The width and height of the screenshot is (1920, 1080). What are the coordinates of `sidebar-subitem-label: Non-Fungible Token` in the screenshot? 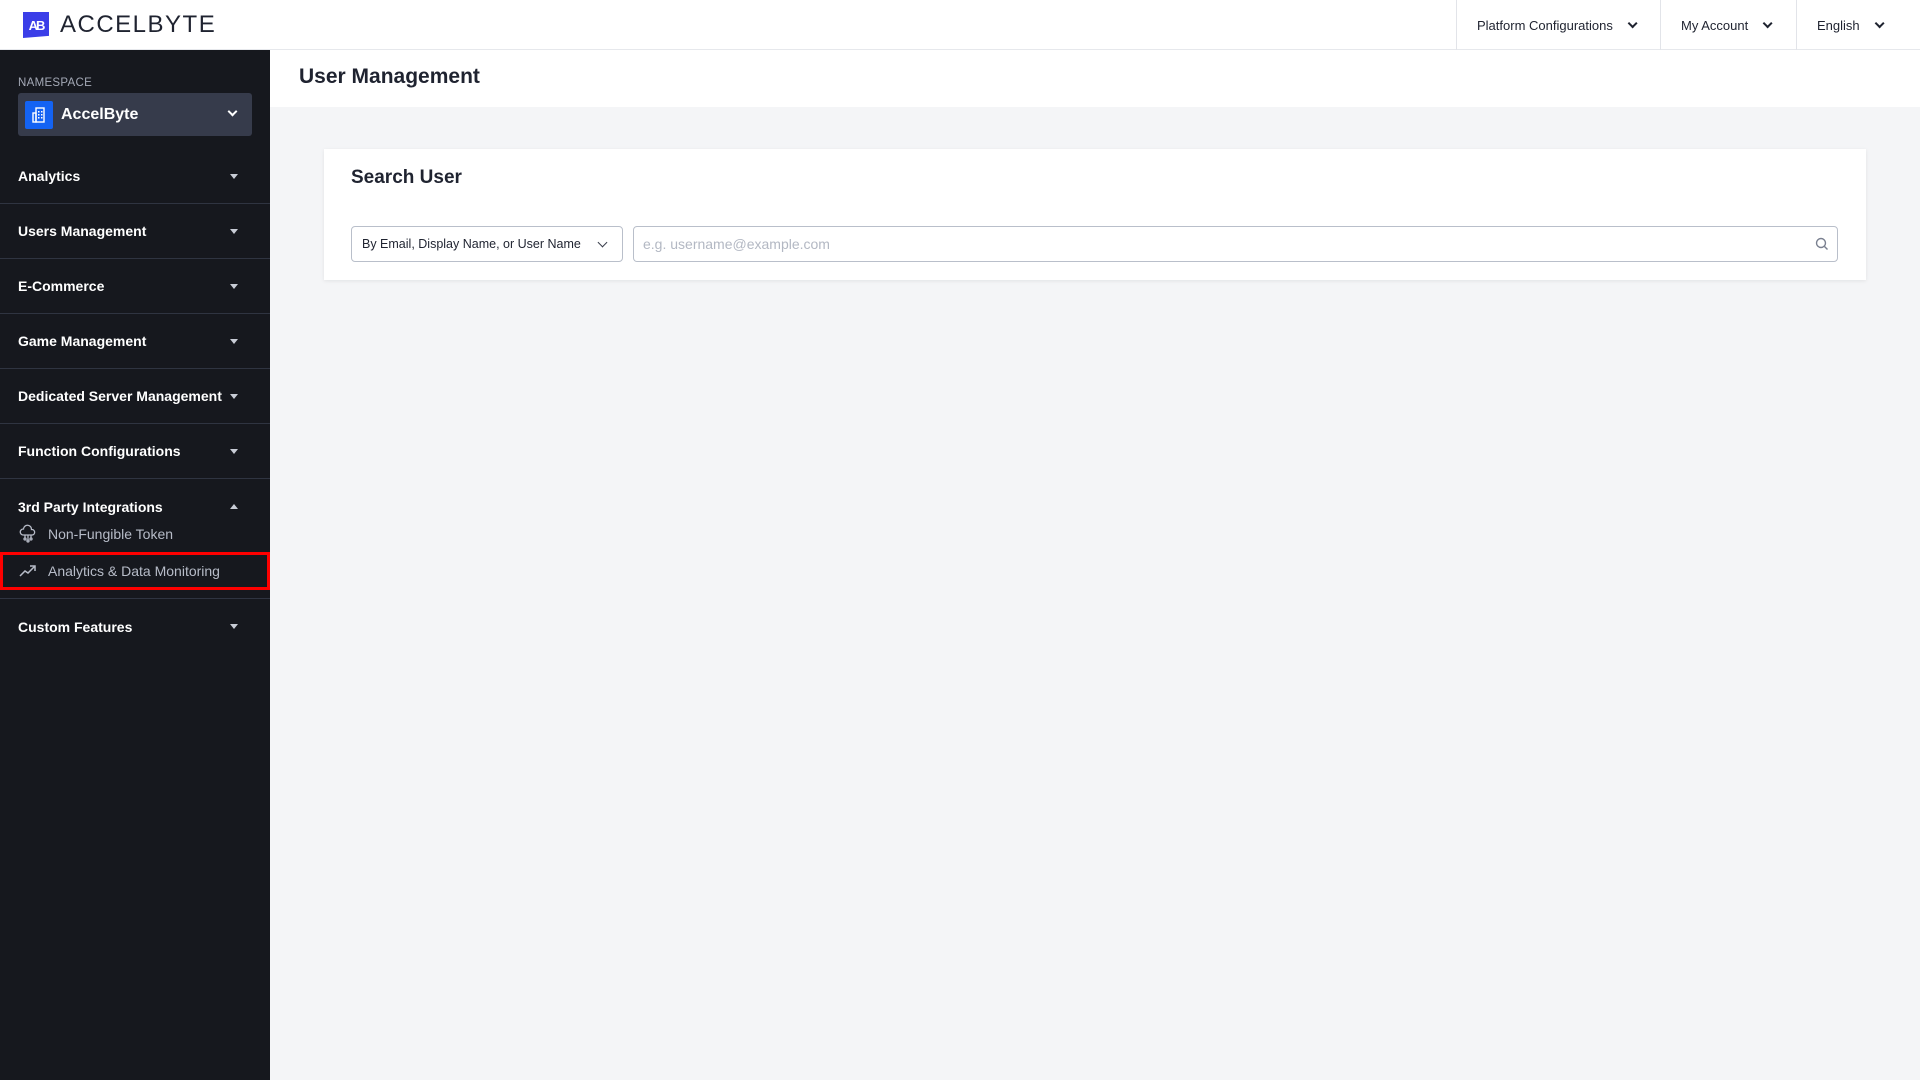 It's located at (111, 534).